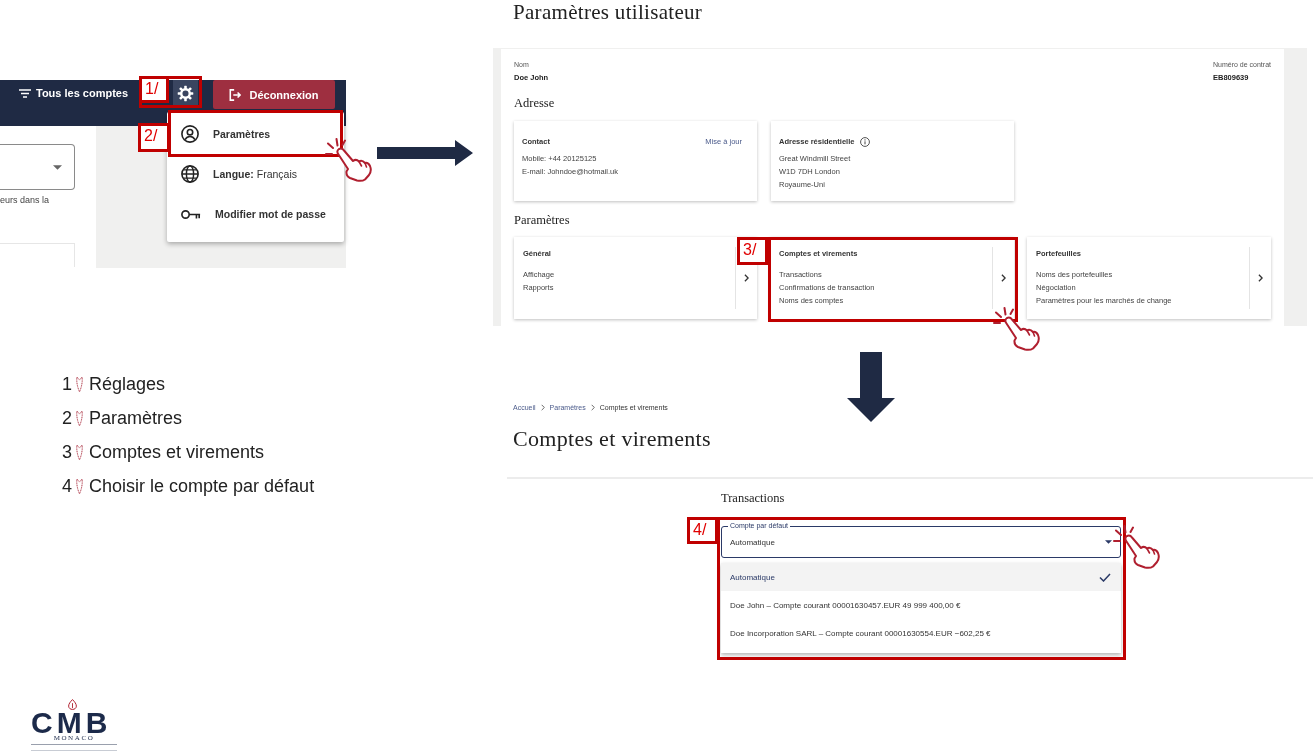 This screenshot has width=1313, height=753. What do you see at coordinates (612, 439) in the screenshot?
I see `page-title: Comptes et virements` at bounding box center [612, 439].